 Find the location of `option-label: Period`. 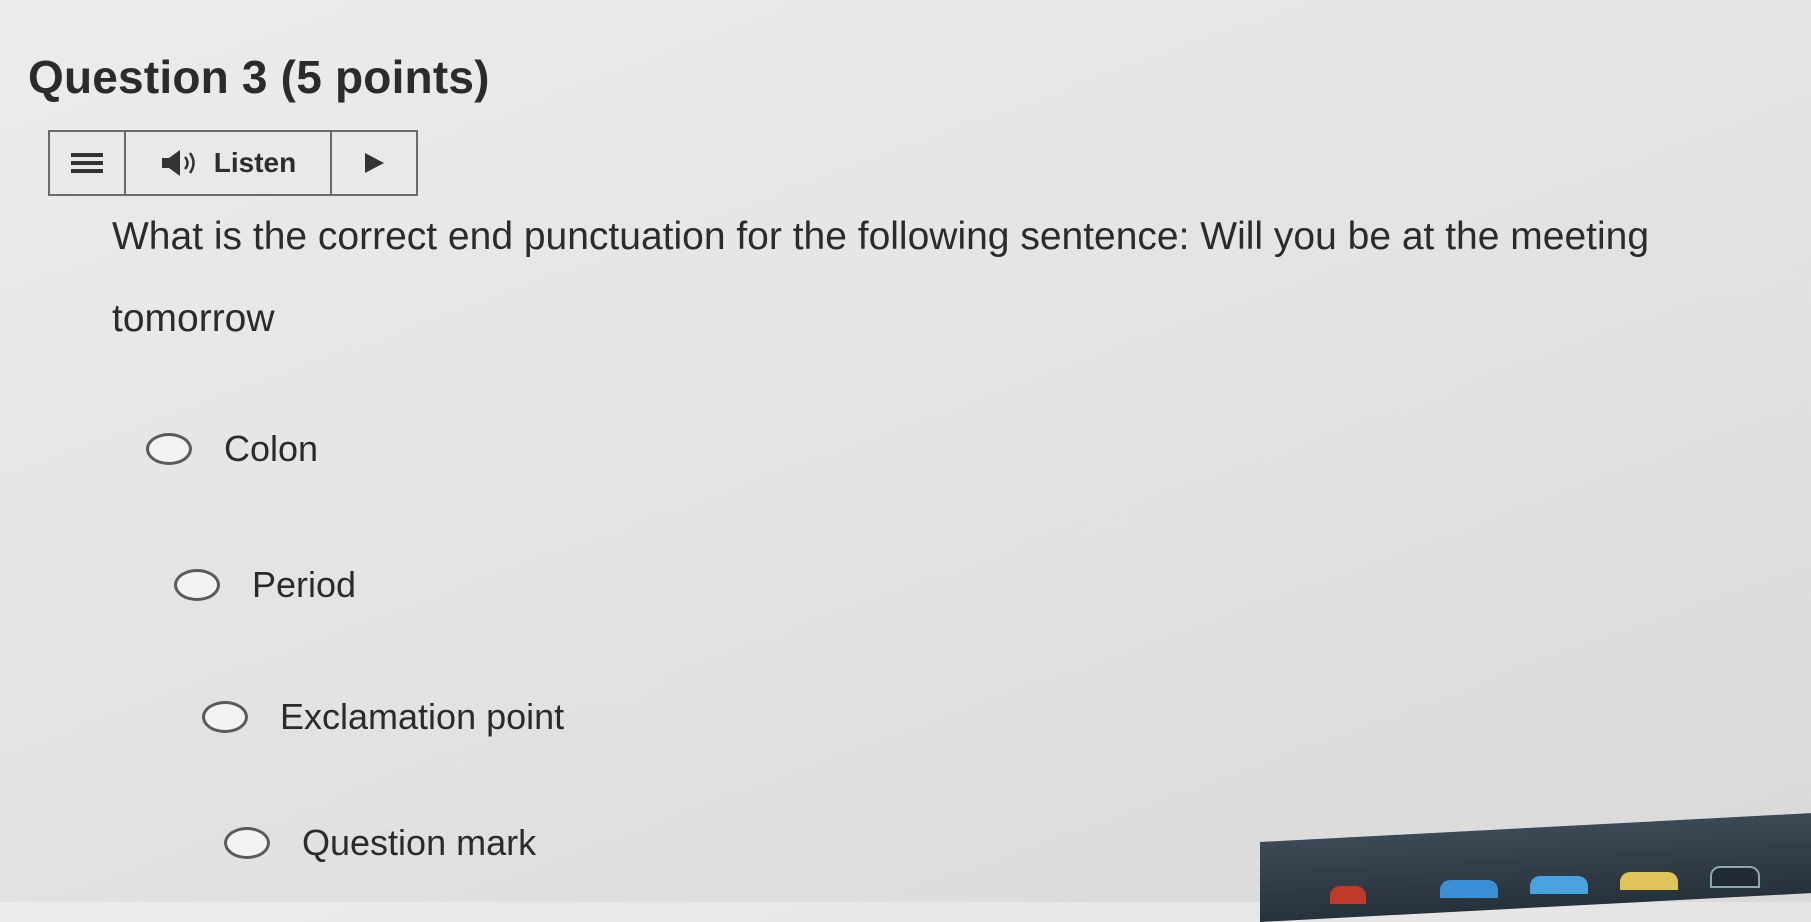

option-label: Period is located at coordinates (304, 584).